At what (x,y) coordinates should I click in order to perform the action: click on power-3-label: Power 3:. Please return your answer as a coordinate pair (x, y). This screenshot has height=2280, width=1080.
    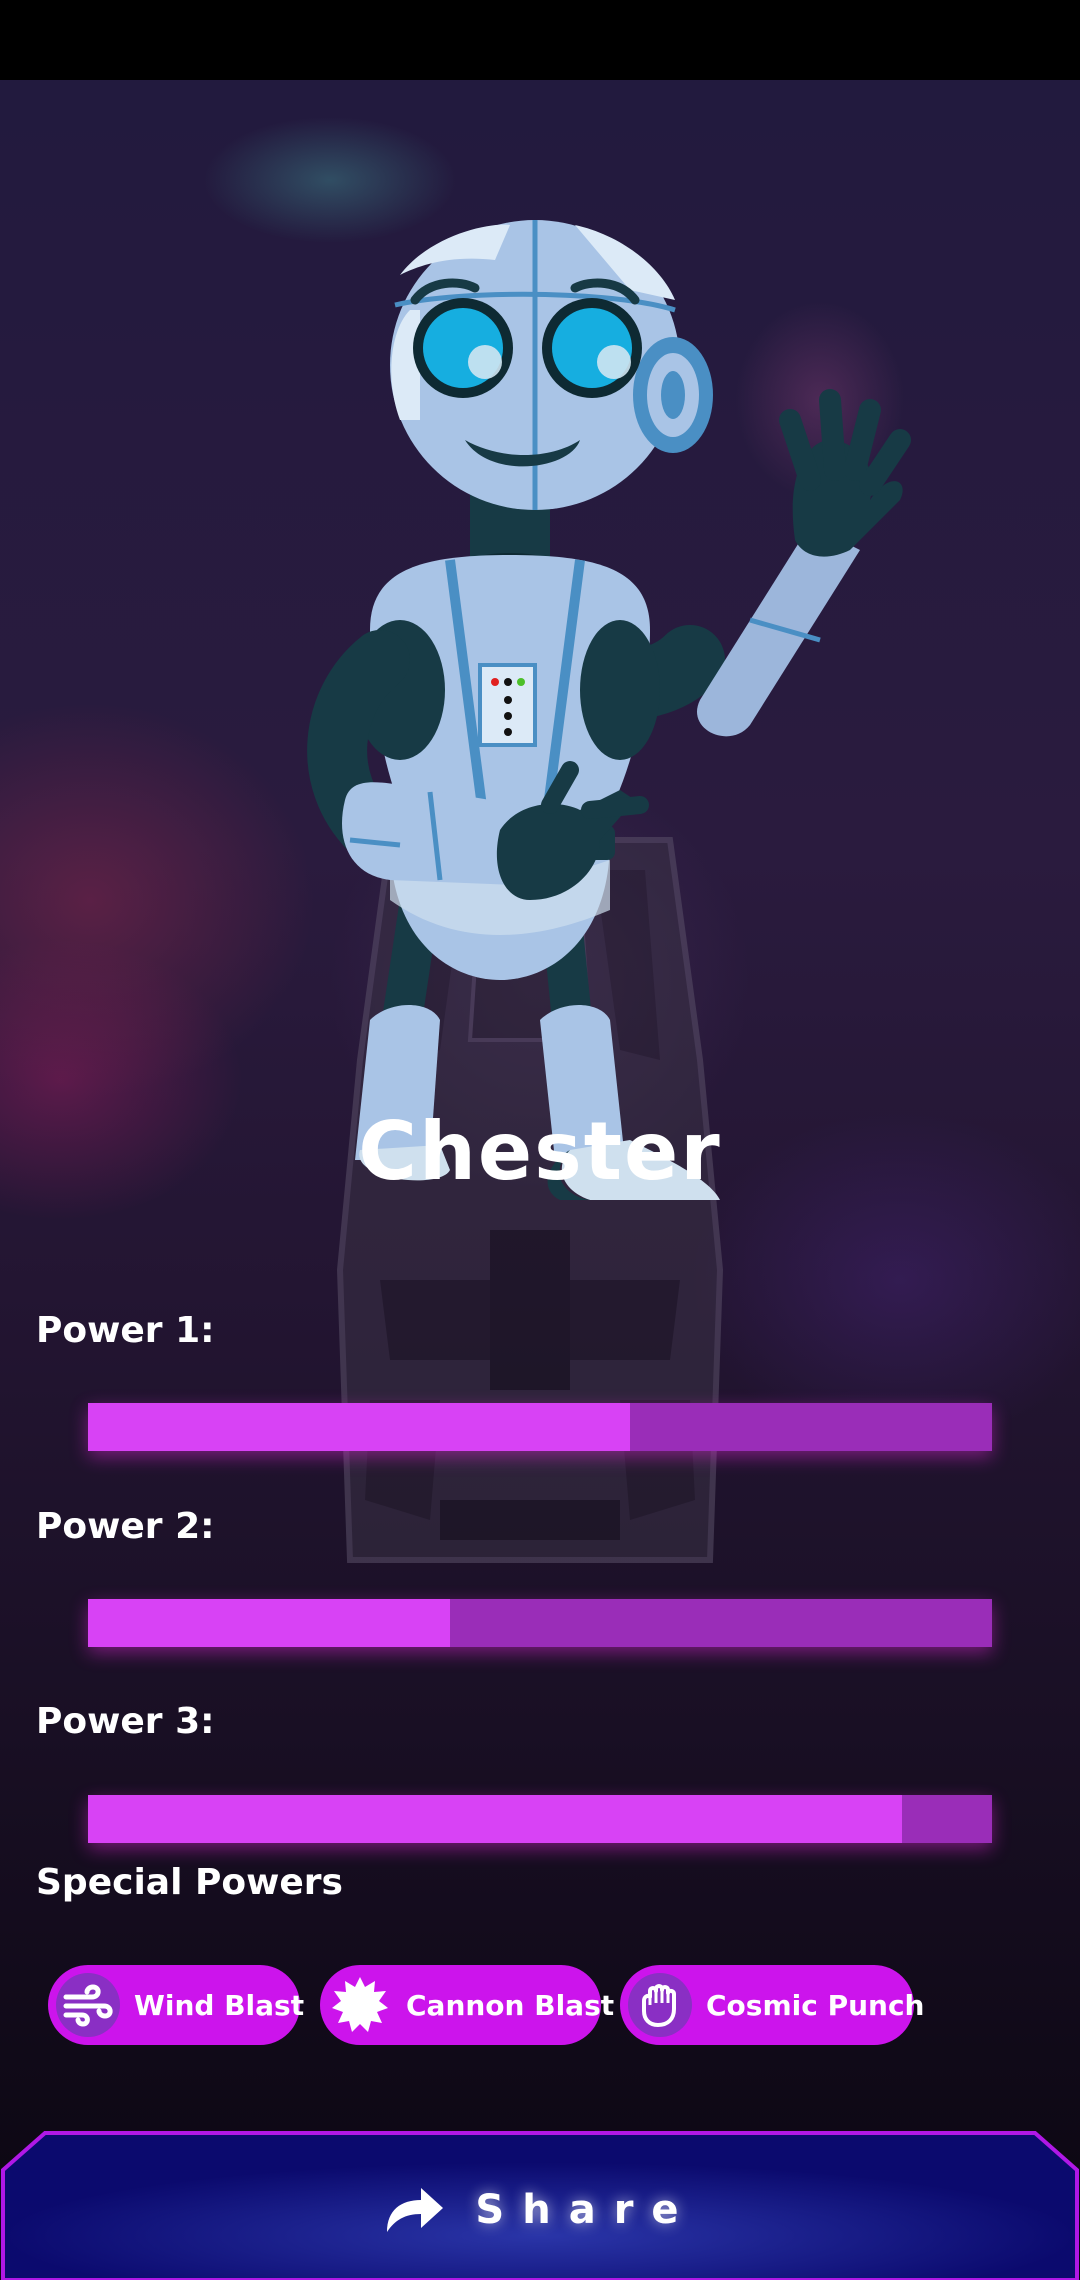
    Looking at the image, I should click on (125, 1721).